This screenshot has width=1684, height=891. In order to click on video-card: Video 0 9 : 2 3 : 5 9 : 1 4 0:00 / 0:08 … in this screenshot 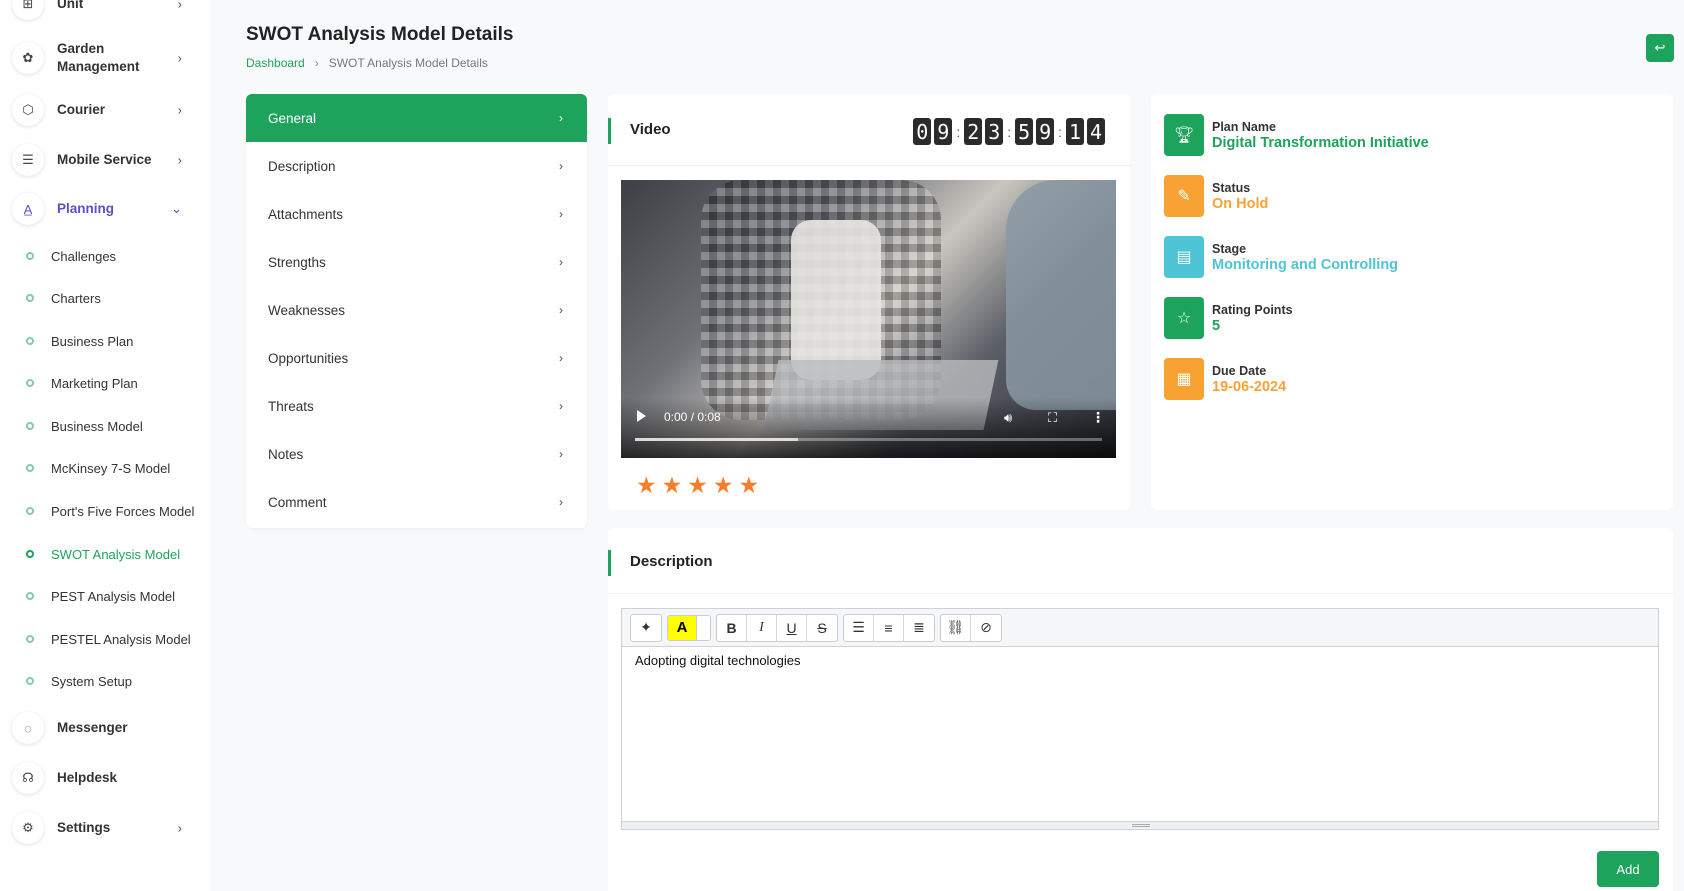, I will do `click(869, 302)`.